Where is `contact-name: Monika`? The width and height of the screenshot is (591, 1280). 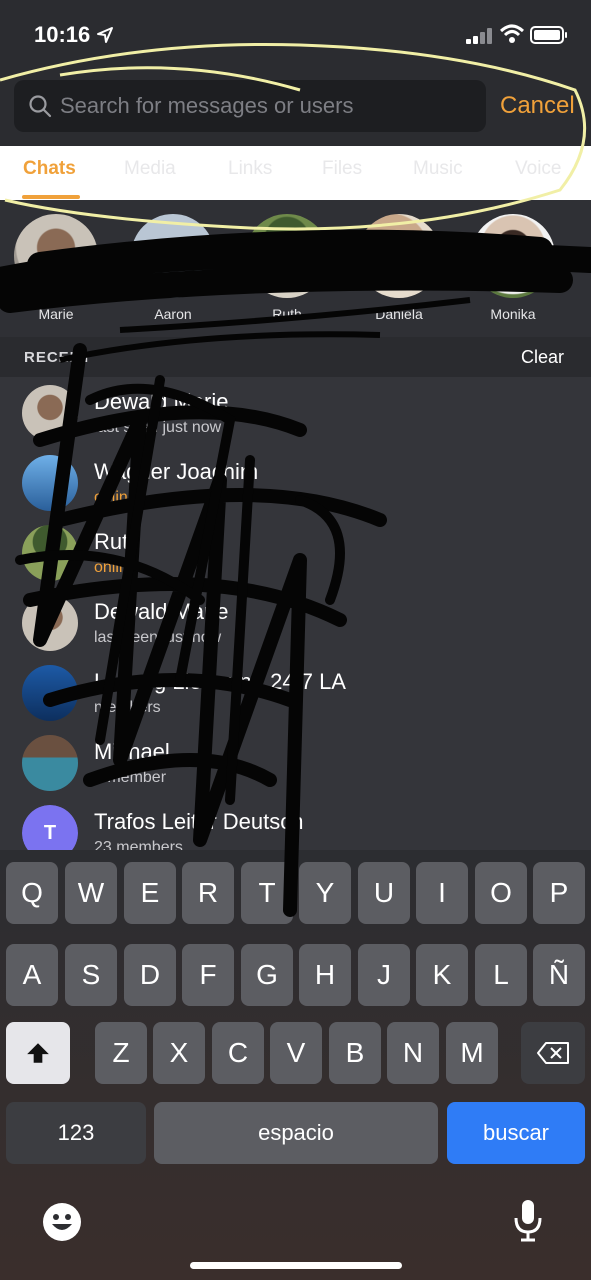 contact-name: Monika is located at coordinates (513, 314).